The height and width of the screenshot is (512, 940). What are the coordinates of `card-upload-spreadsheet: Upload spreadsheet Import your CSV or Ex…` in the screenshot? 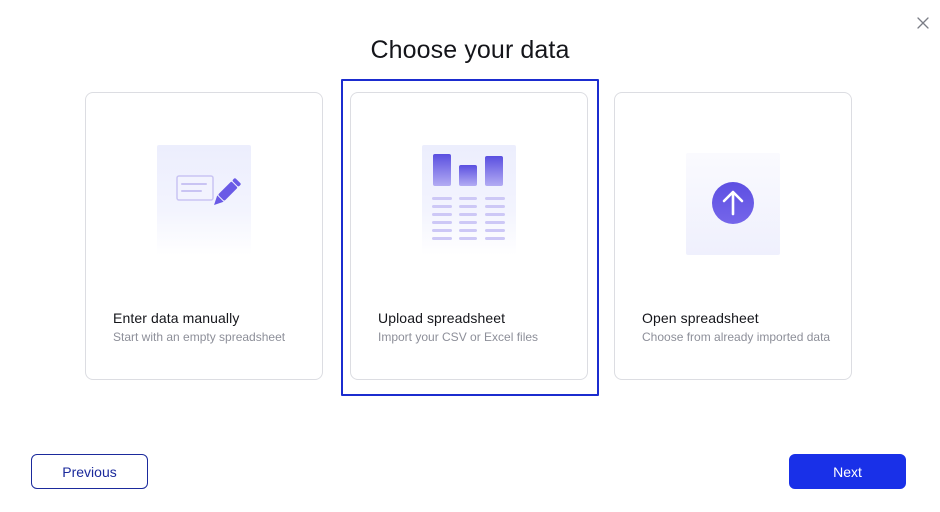 It's located at (469, 236).